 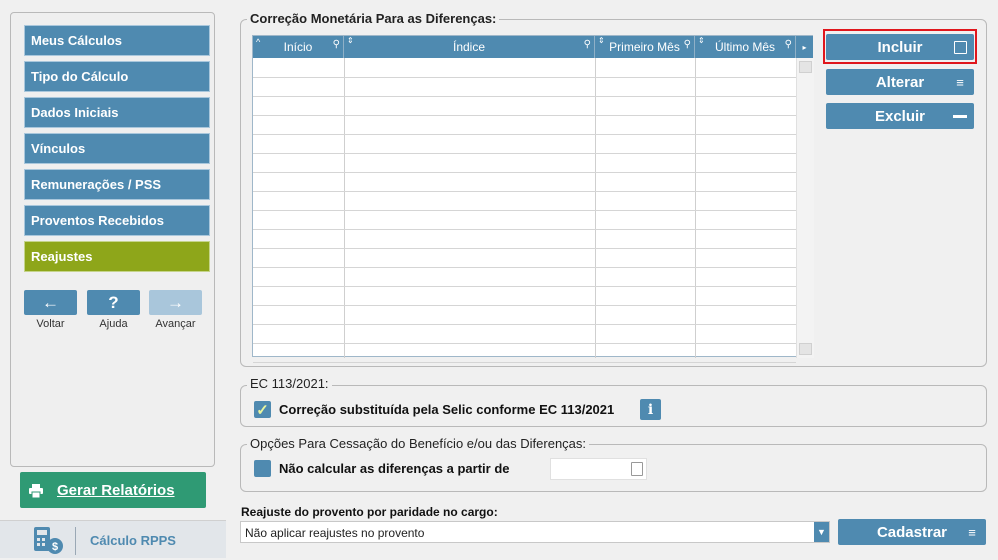 I want to click on question-icon: ?, so click(x=113, y=302).